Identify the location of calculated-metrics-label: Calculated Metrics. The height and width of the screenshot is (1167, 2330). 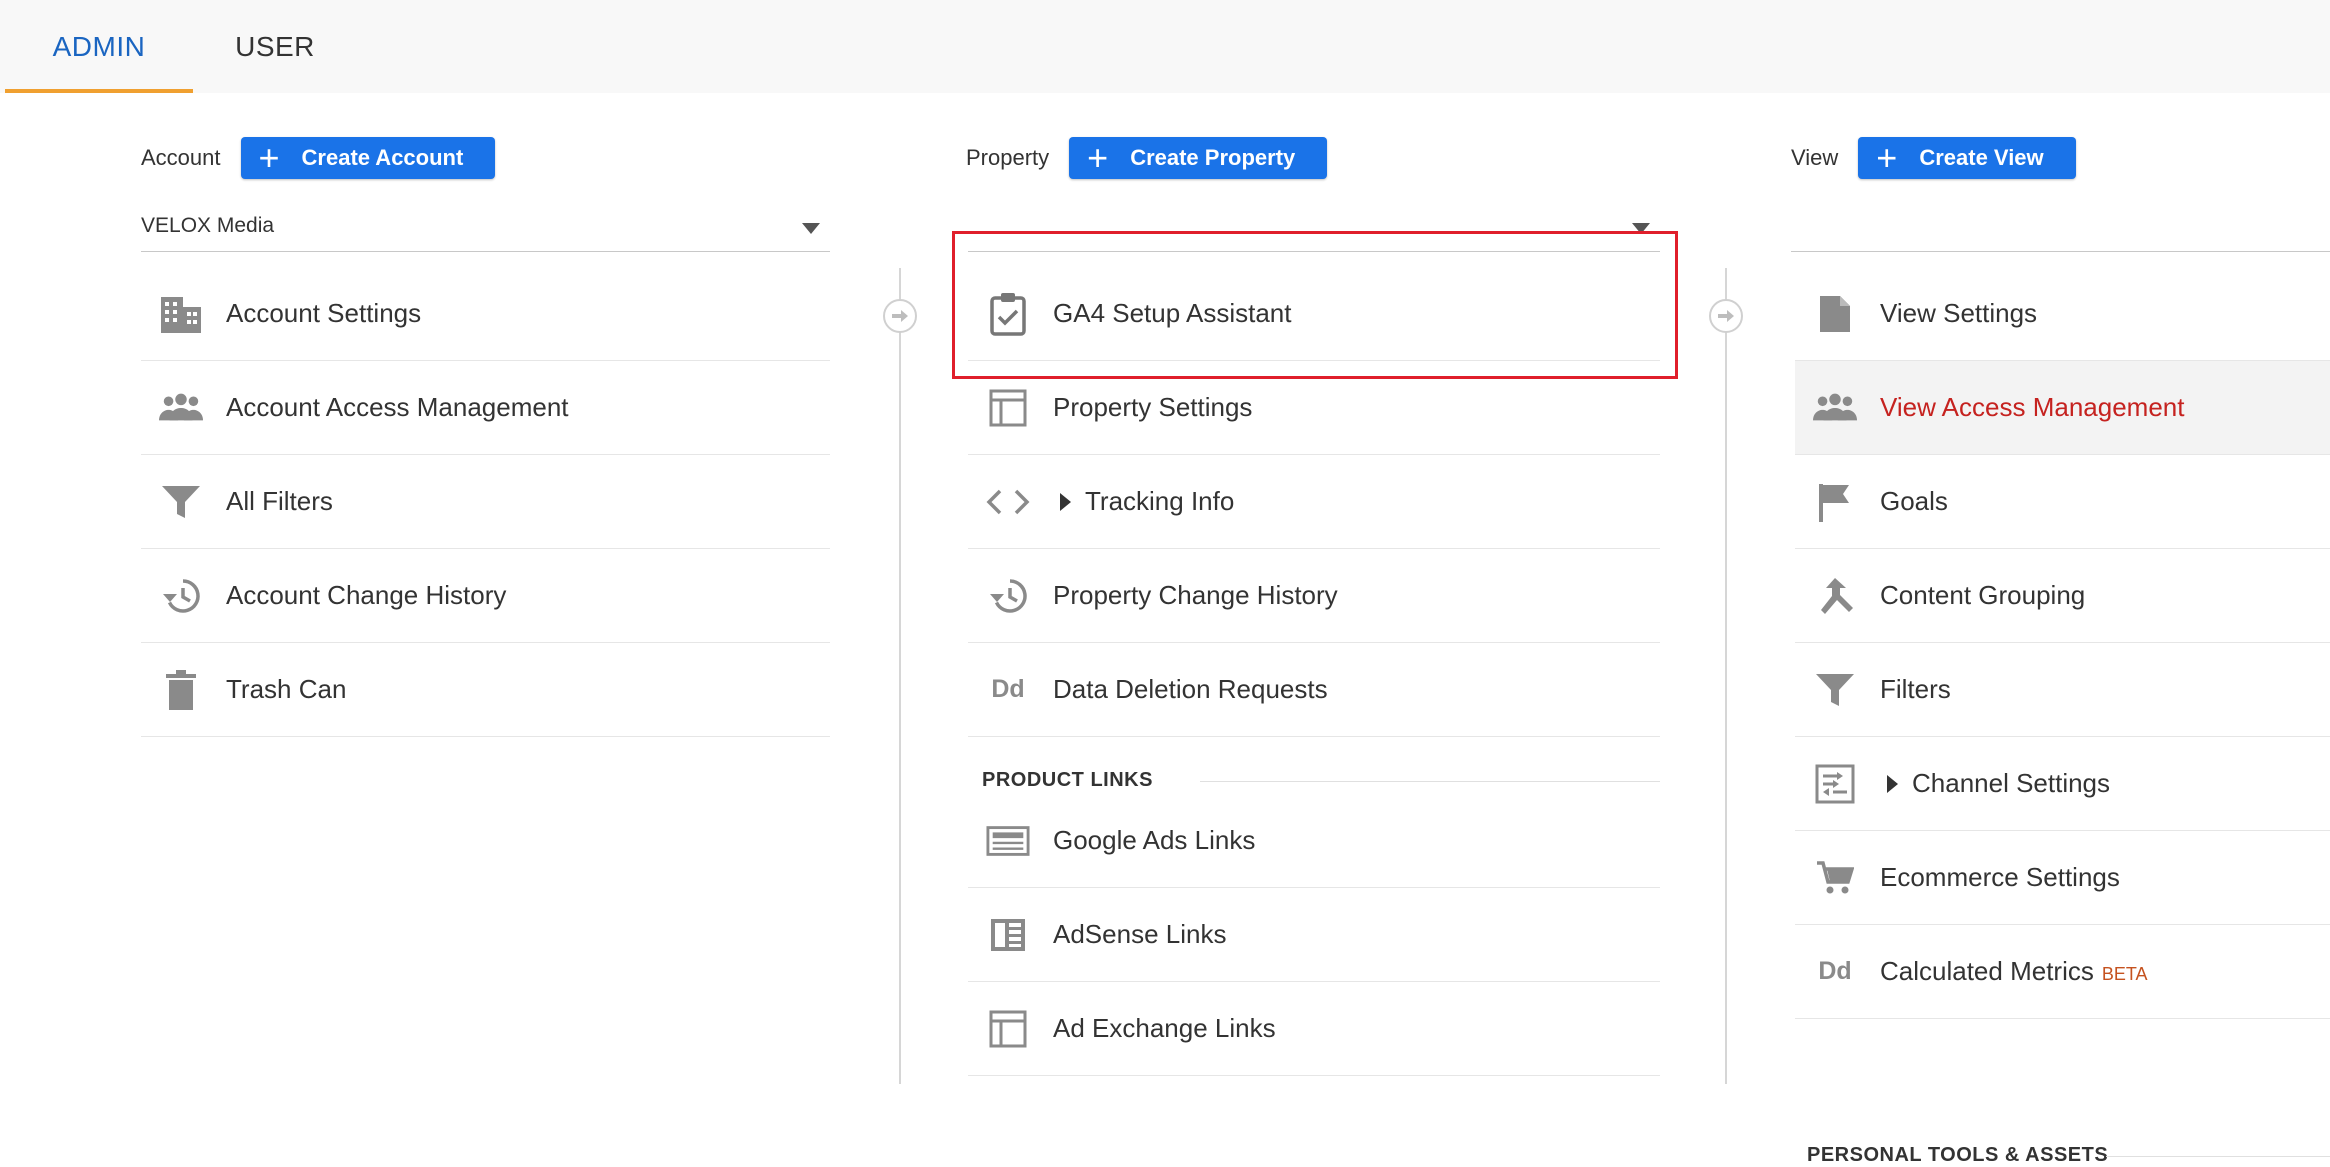
(1987, 971).